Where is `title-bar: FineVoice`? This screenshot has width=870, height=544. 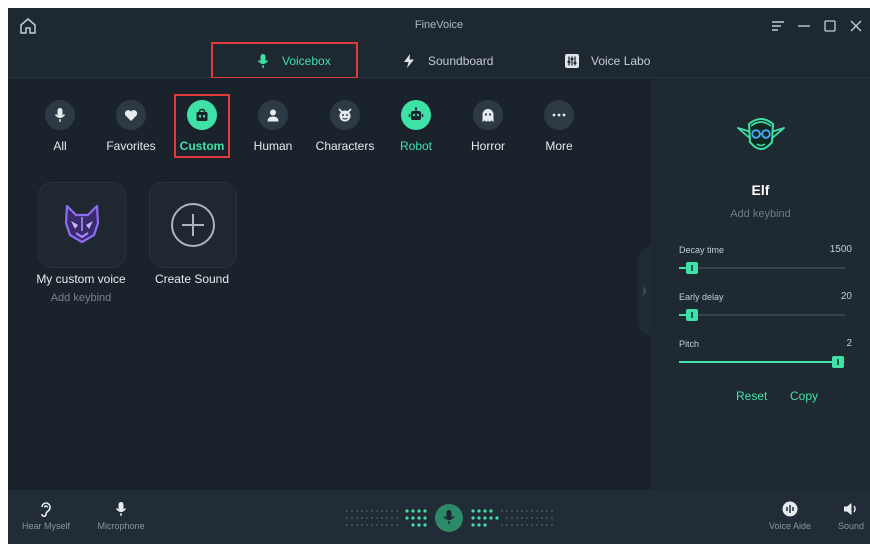
title-bar: FineVoice is located at coordinates (439, 26).